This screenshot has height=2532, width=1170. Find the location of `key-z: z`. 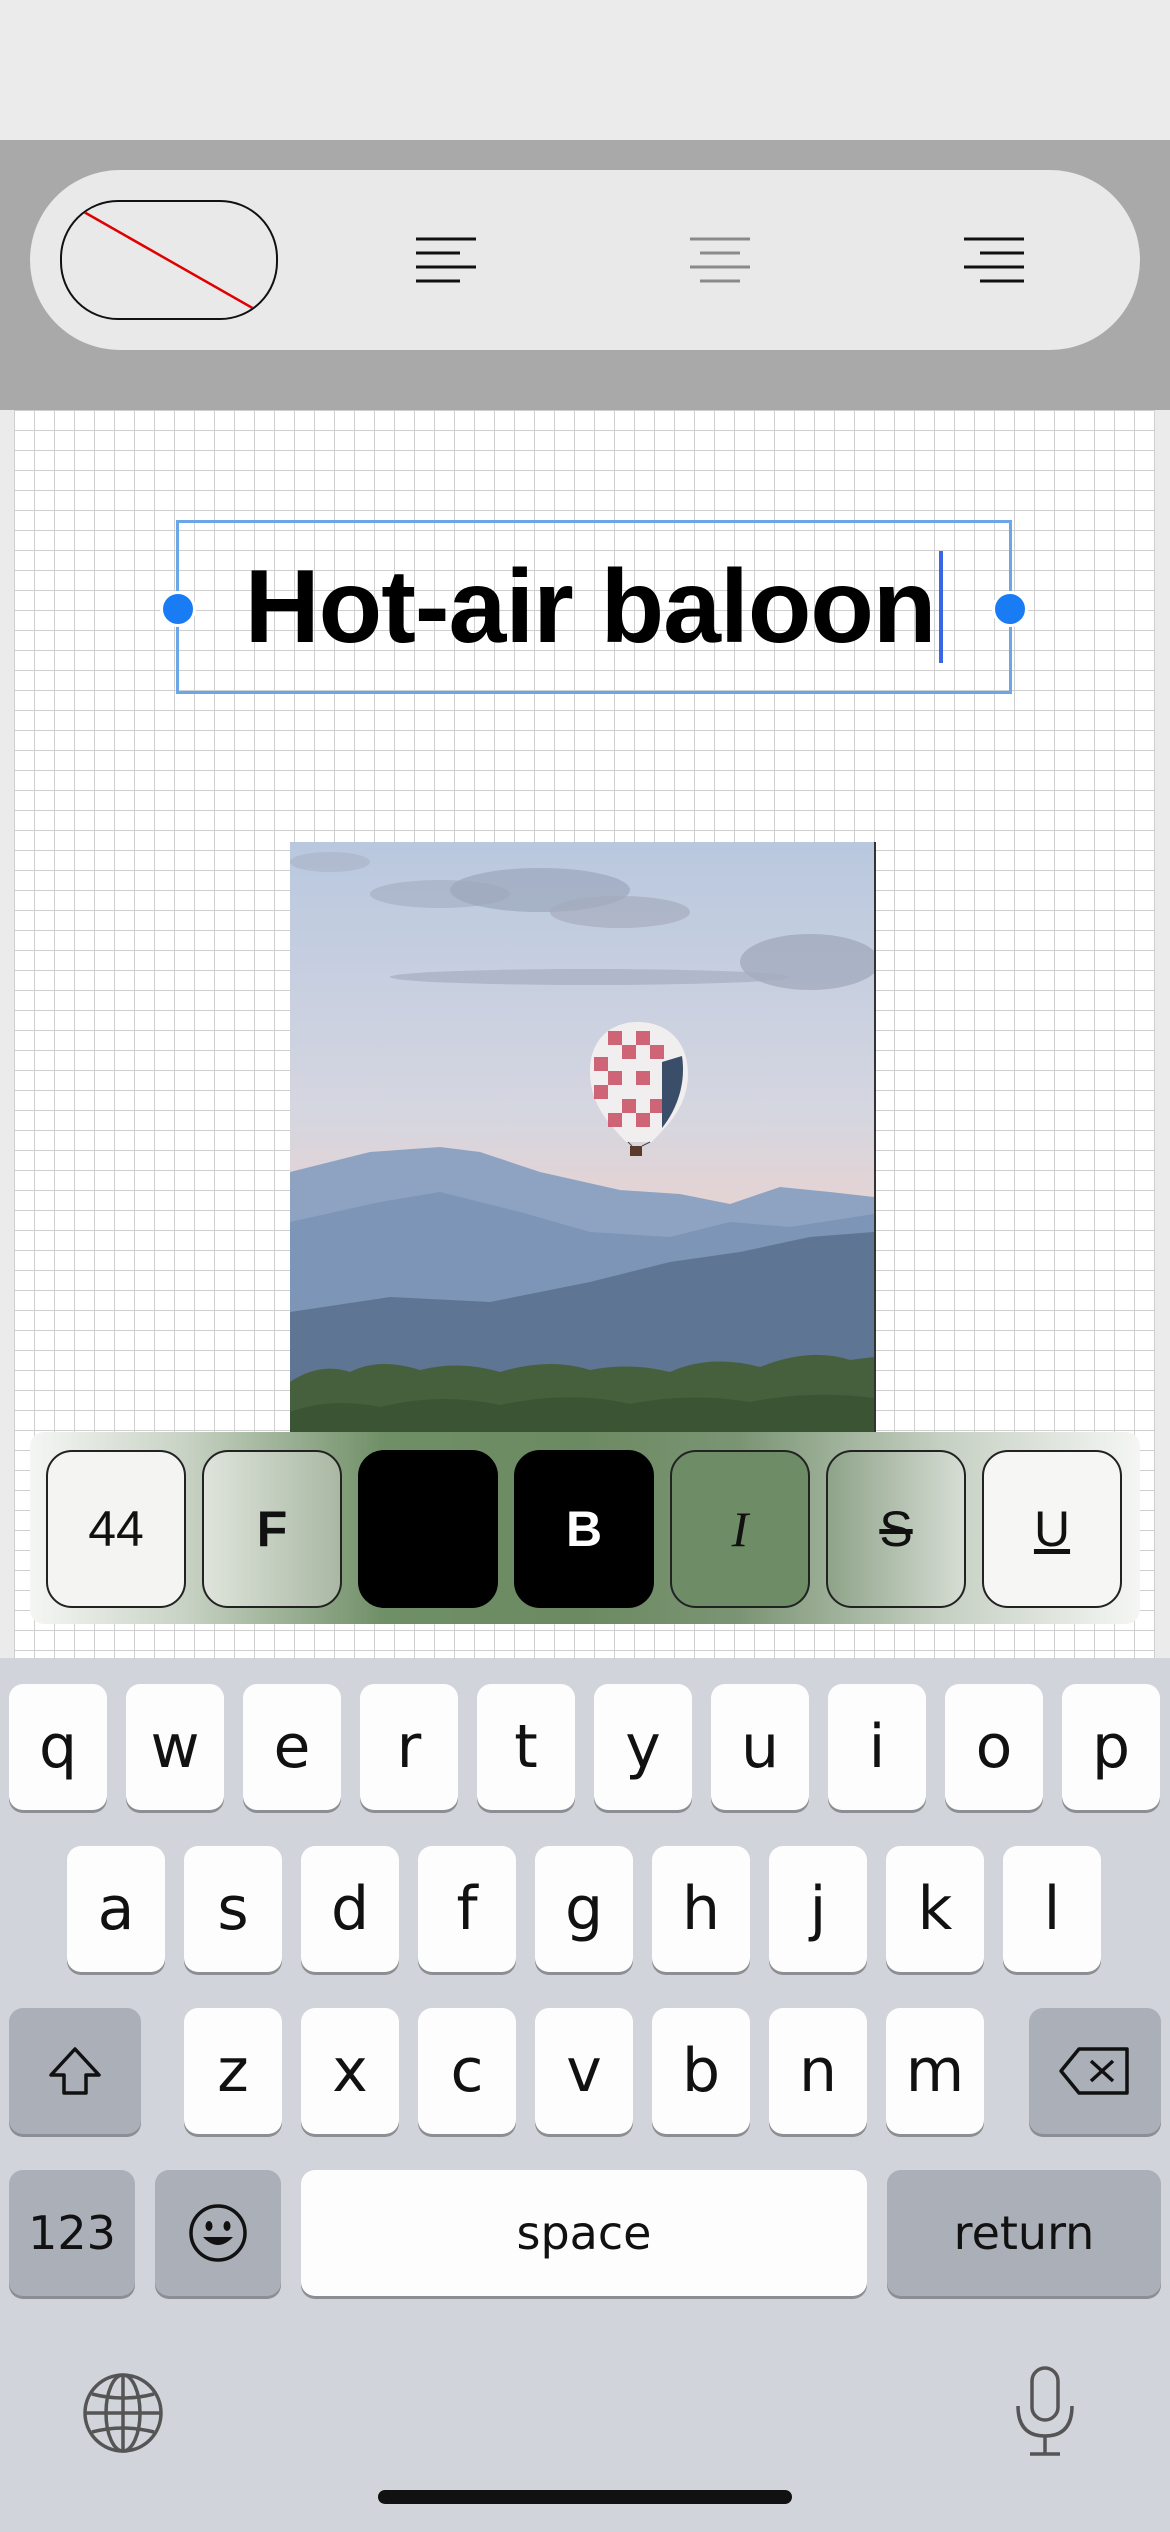

key-z: z is located at coordinates (233, 2071).